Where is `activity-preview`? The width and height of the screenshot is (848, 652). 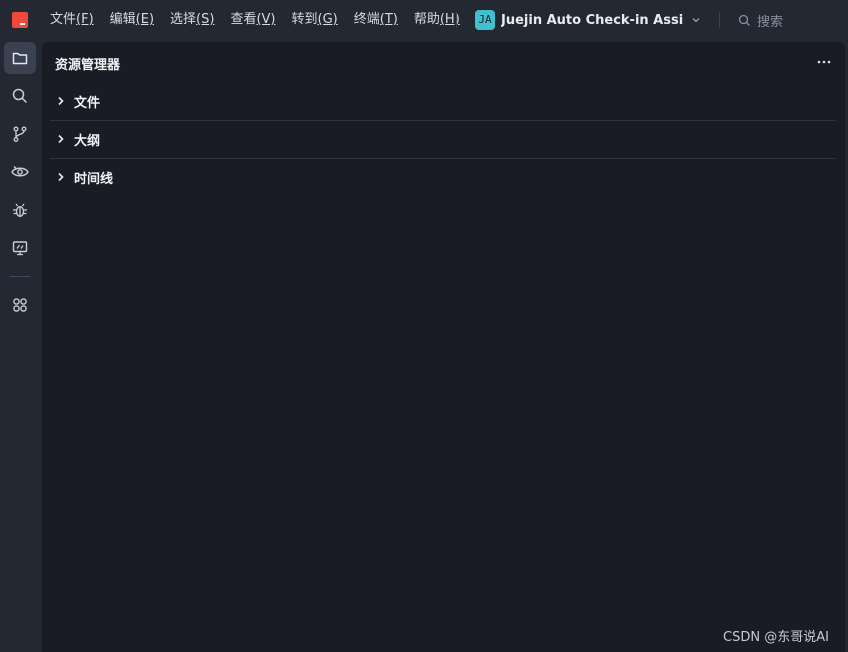 activity-preview is located at coordinates (20, 172).